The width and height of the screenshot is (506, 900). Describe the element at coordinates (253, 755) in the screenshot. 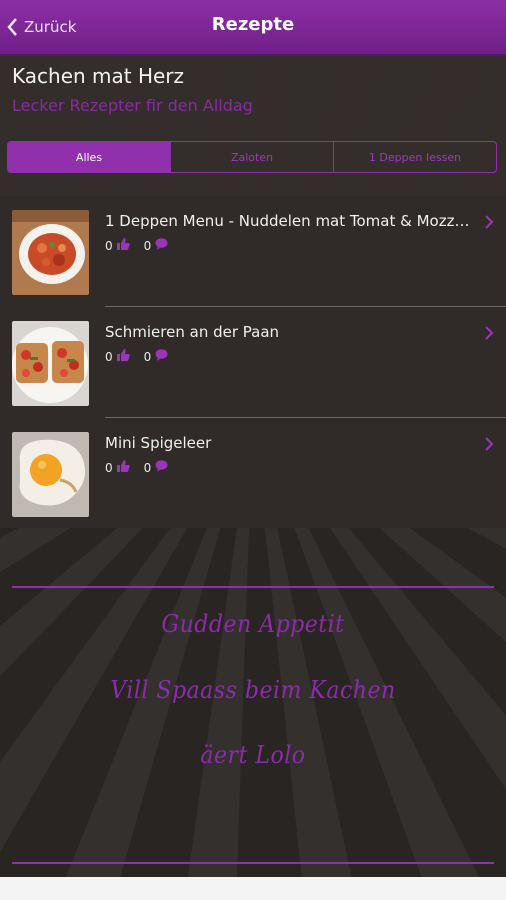

I see `footer-line-3: äert Lolo` at that location.